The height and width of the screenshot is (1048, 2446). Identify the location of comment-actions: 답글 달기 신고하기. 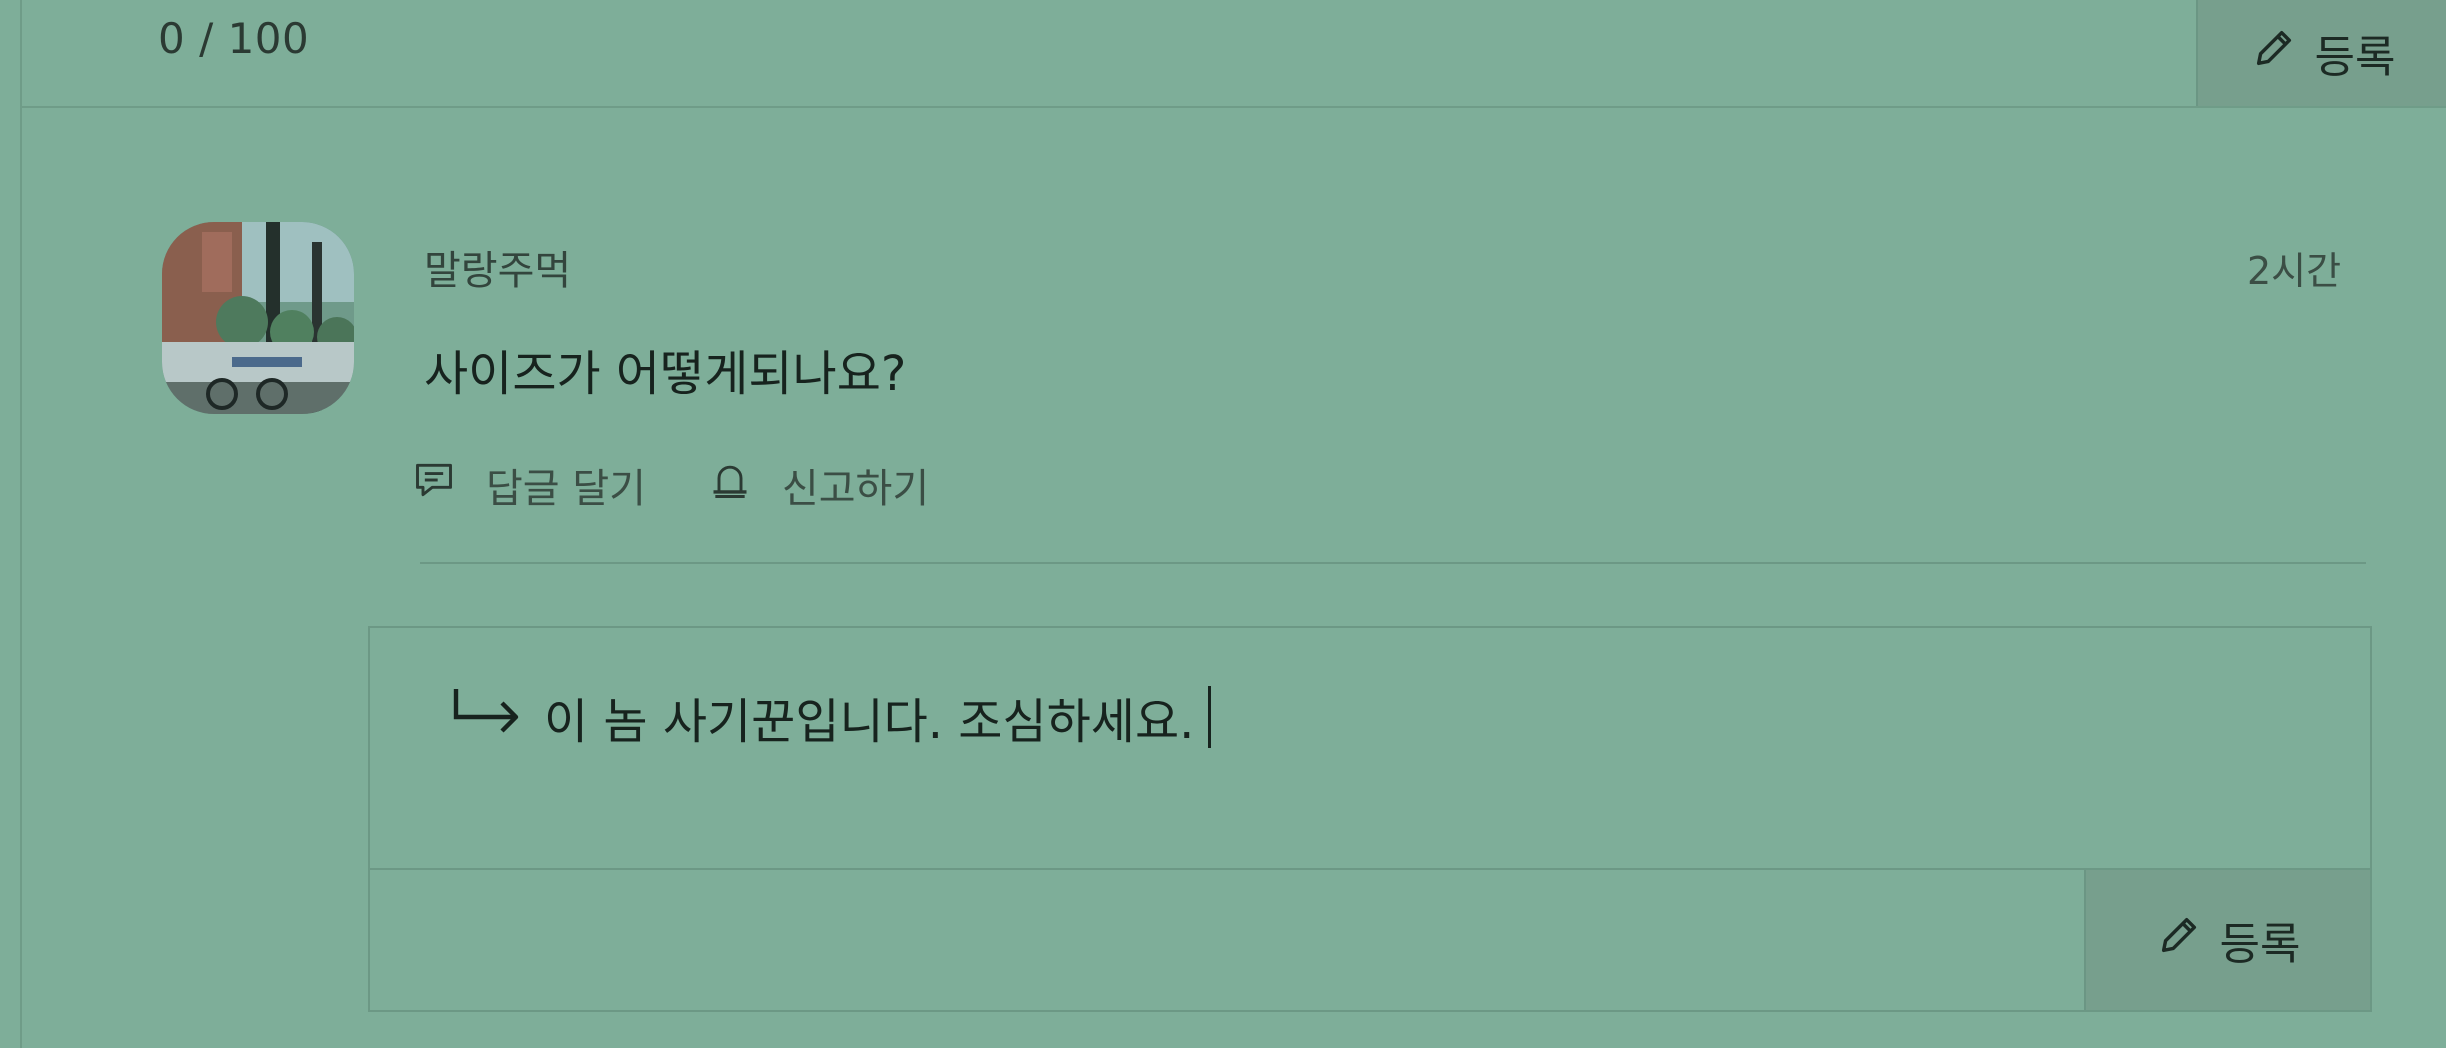
(670, 485).